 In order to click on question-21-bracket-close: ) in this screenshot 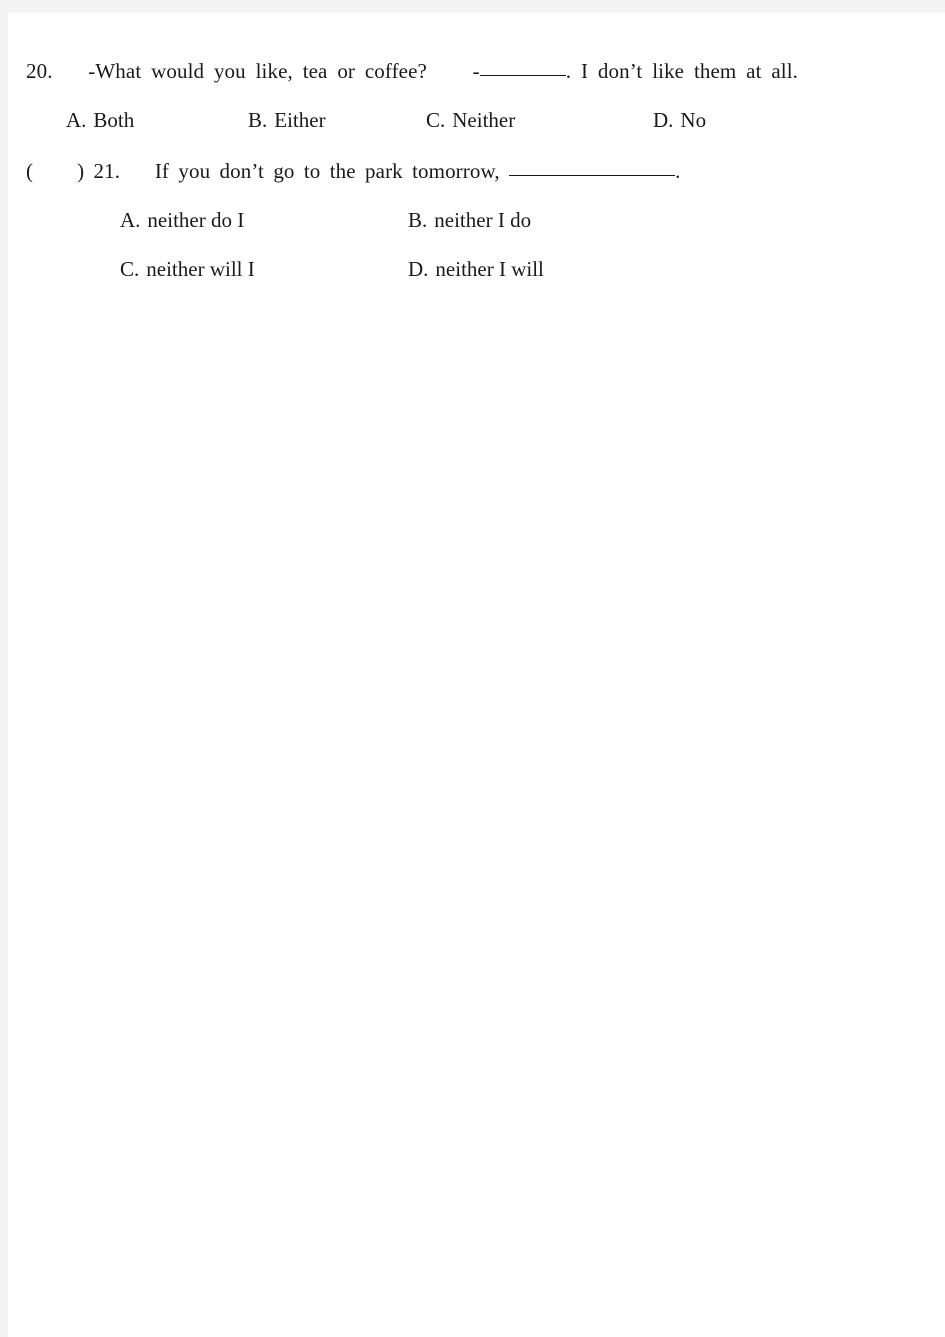, I will do `click(81, 171)`.